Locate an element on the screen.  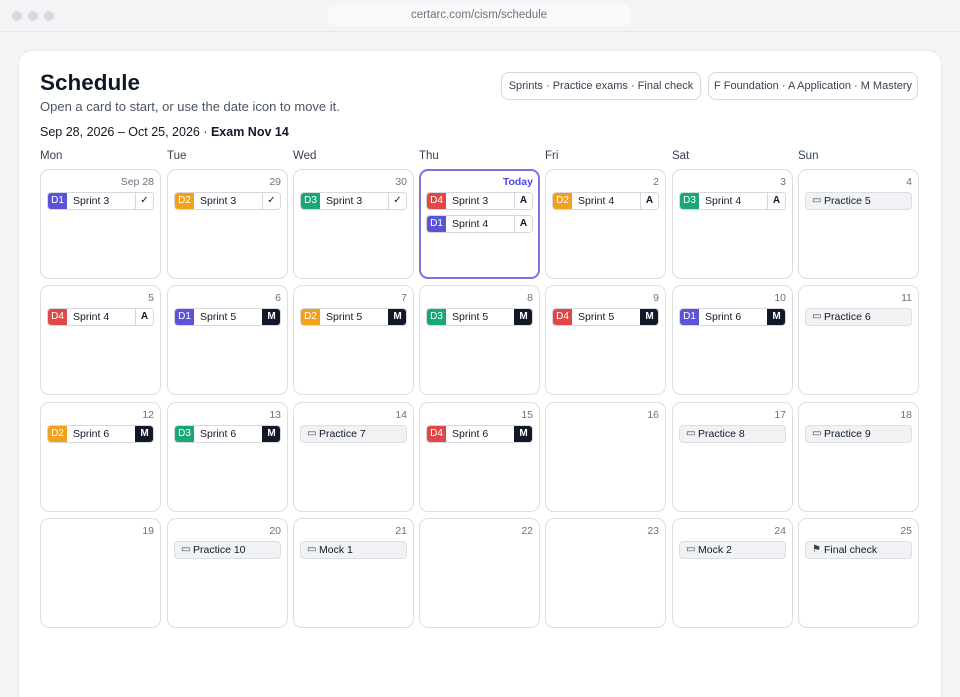
date-icon: 9 is located at coordinates (656, 298).